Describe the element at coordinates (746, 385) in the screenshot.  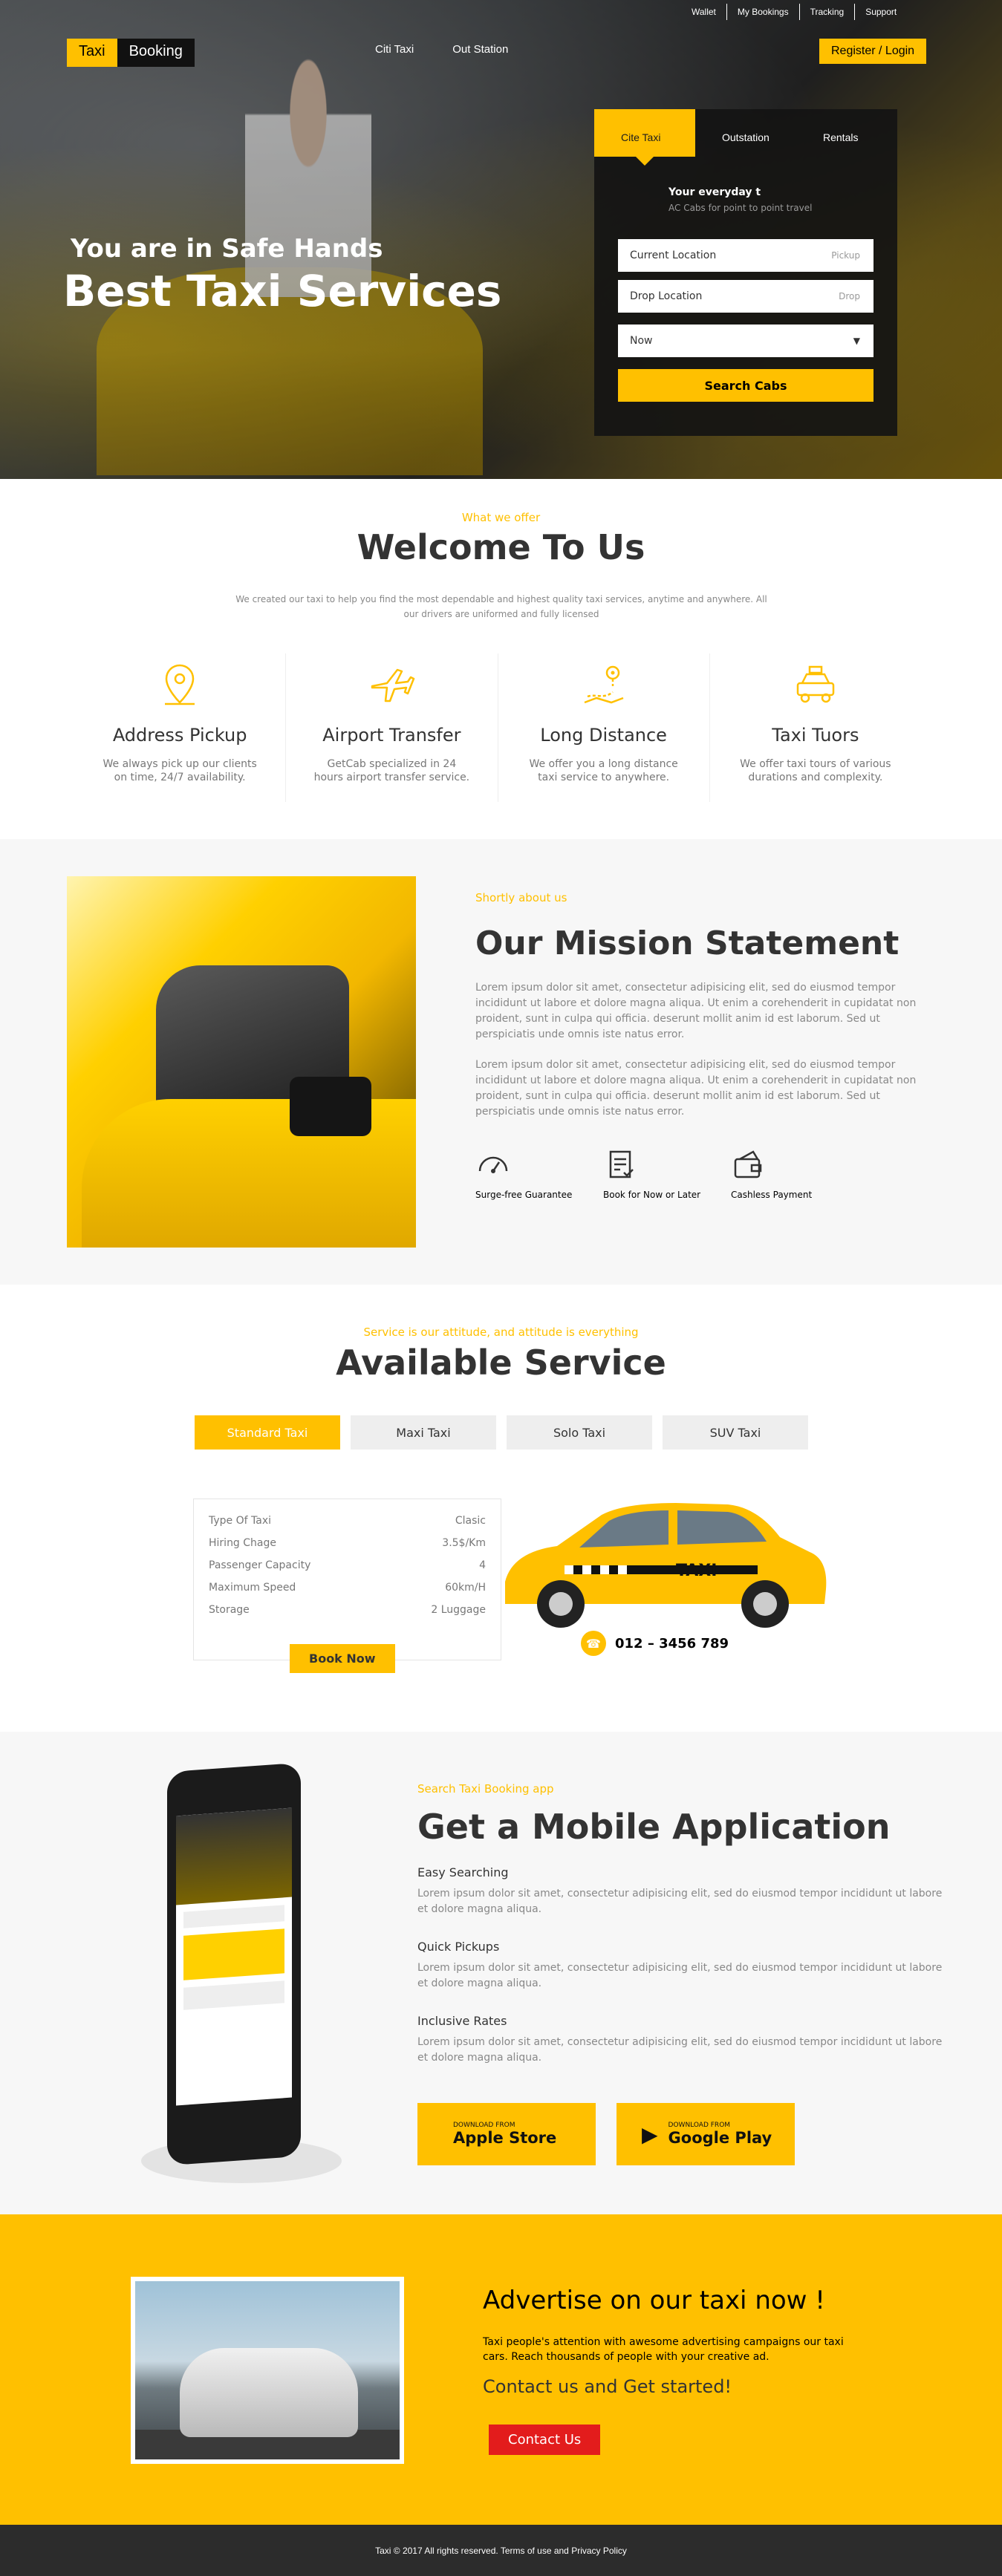
I see `search-cabs-button: Search Cabs` at that location.